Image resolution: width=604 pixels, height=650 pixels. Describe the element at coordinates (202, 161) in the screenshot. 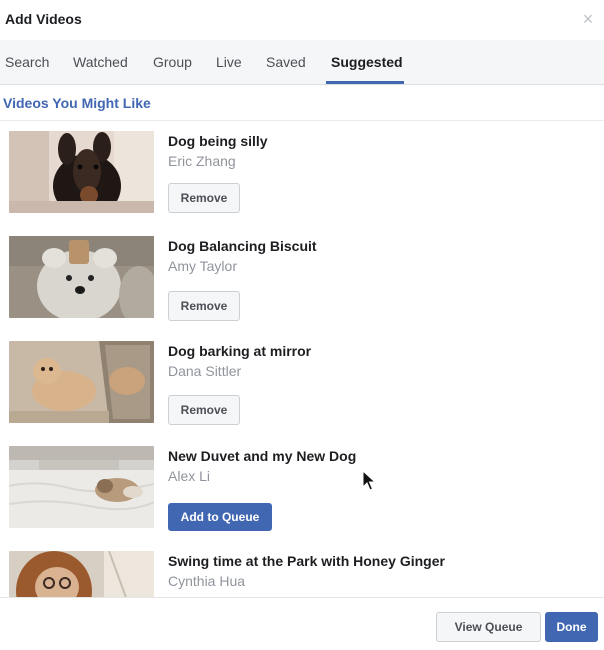

I see `video-author: Eric Zhang` at that location.